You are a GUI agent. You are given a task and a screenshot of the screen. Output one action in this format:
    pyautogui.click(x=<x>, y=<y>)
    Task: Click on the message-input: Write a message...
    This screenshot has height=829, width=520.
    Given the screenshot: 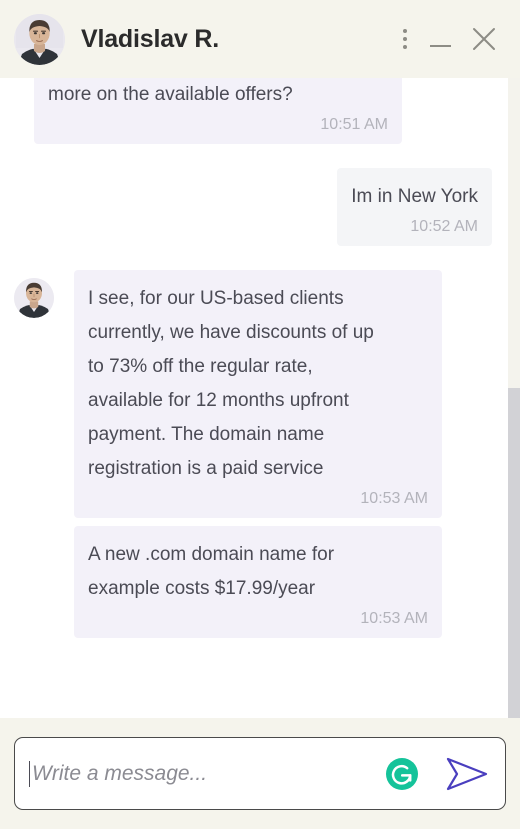 What is the action you would take?
    pyautogui.click(x=260, y=773)
    